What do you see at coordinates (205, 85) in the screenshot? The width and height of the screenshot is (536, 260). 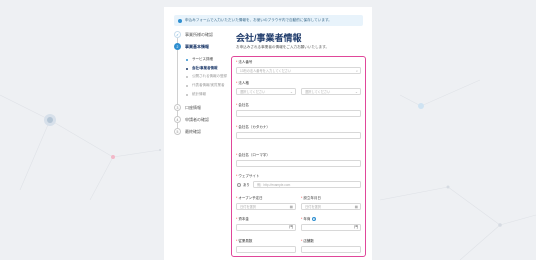 I see `substep-representative: 代表者情報/実質業者` at bounding box center [205, 85].